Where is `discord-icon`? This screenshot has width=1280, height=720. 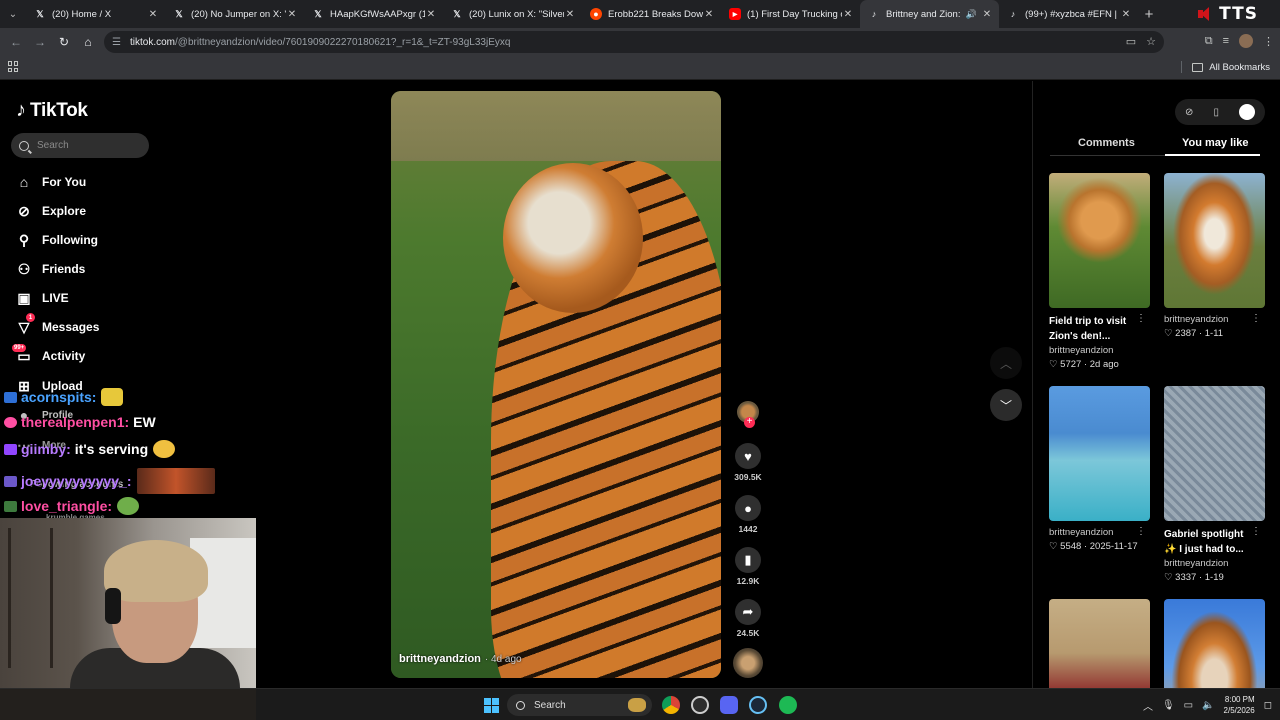
discord-icon is located at coordinates (729, 705).